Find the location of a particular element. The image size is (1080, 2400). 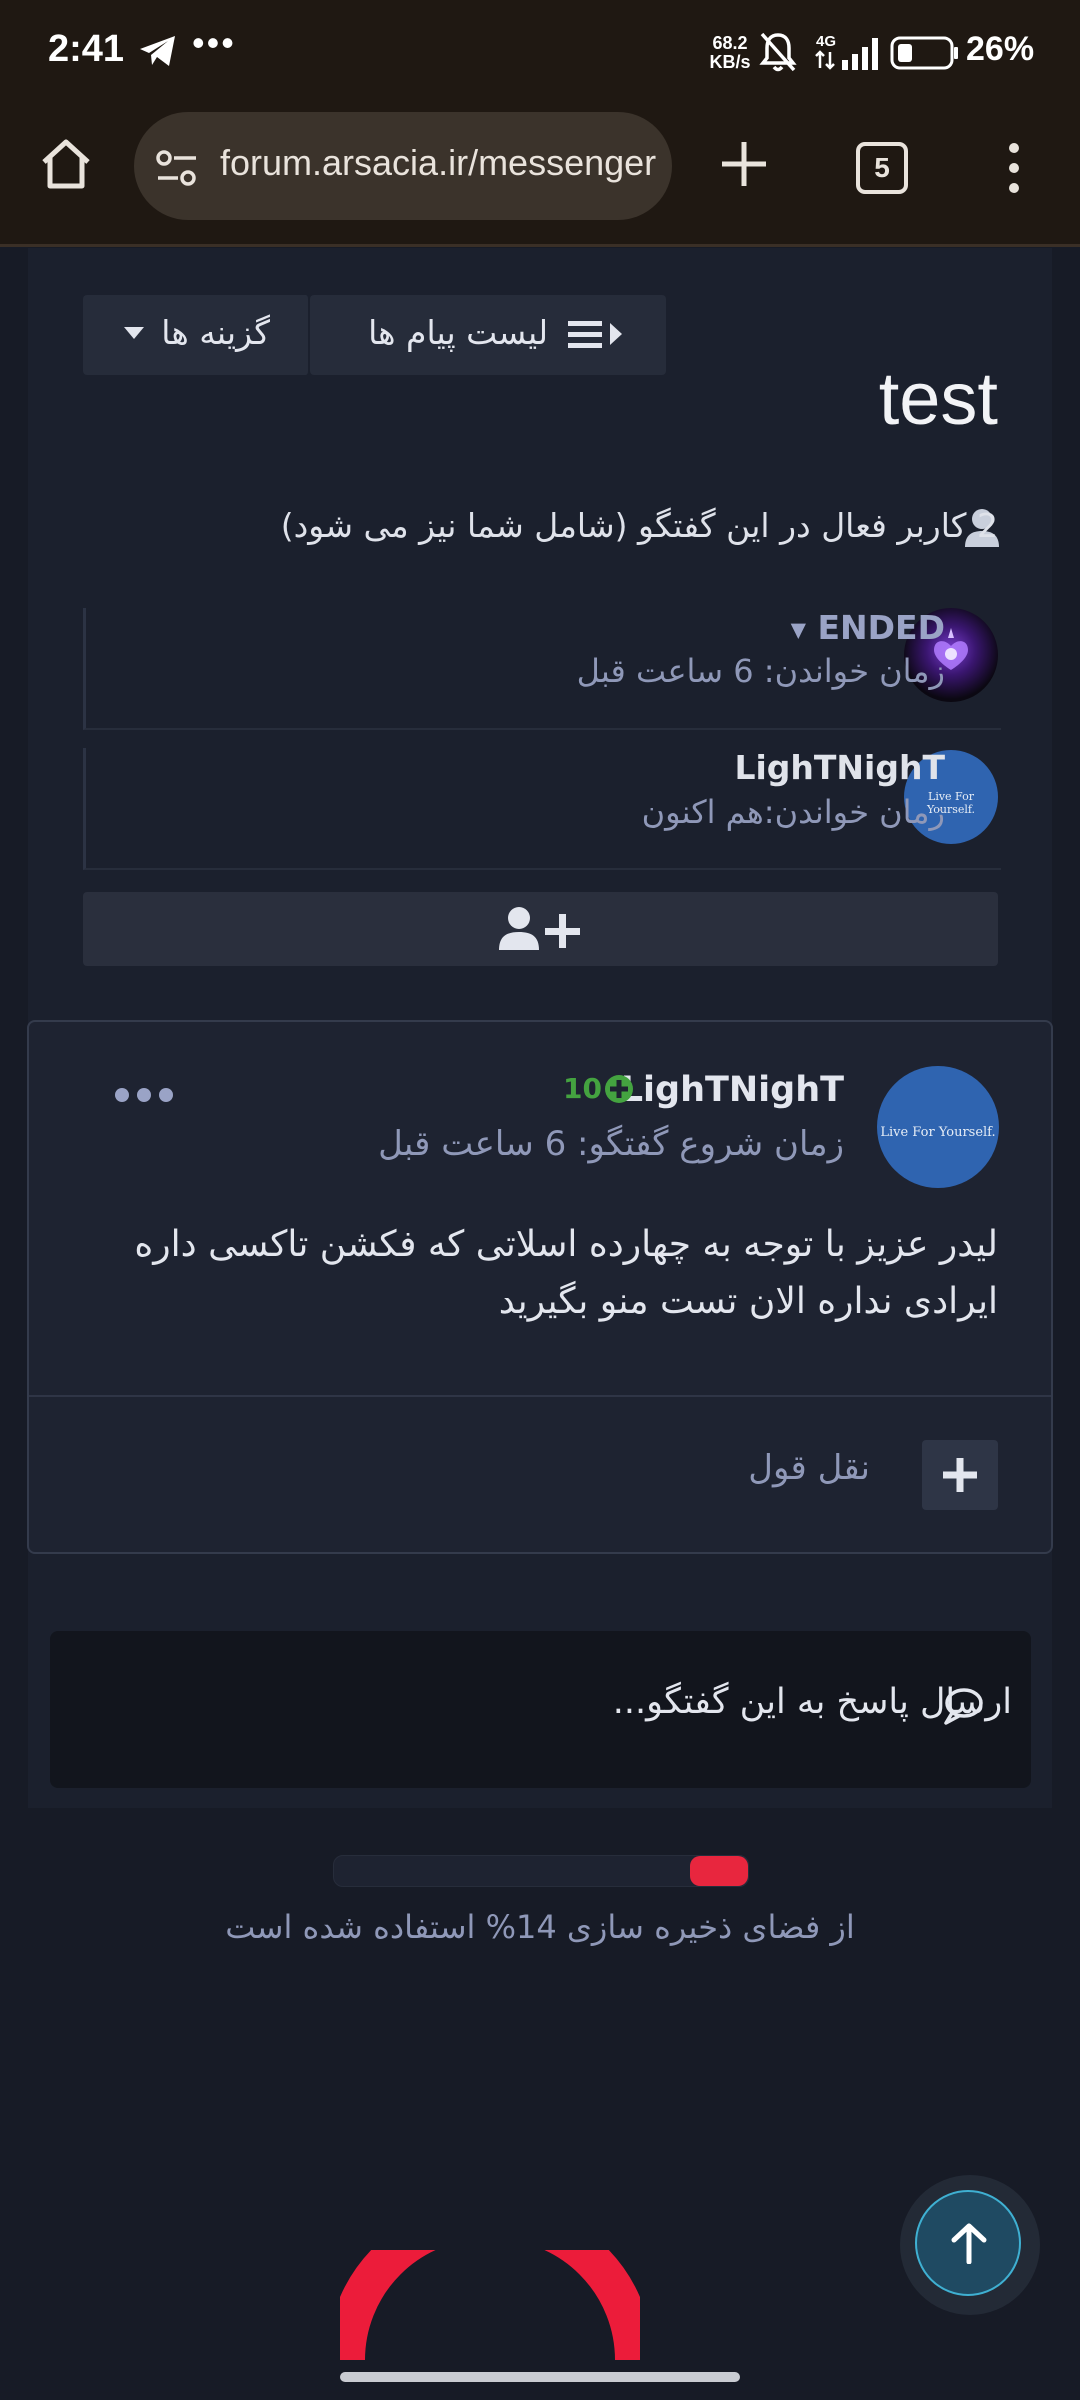

home-icon is located at coordinates (66, 164).